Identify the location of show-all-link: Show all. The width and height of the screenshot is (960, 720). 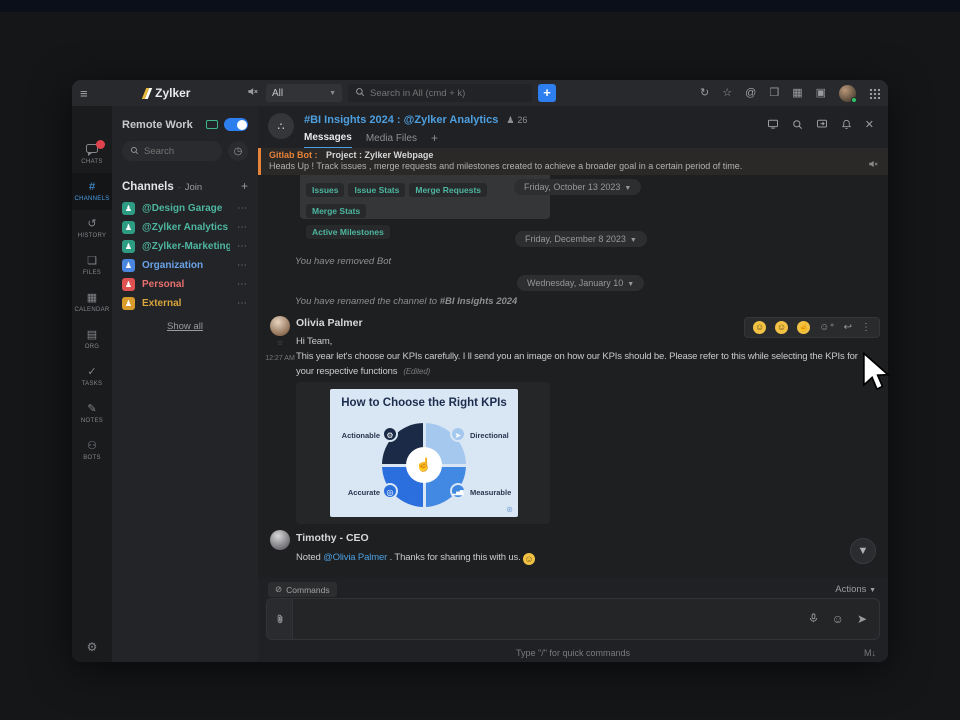
(185, 326).